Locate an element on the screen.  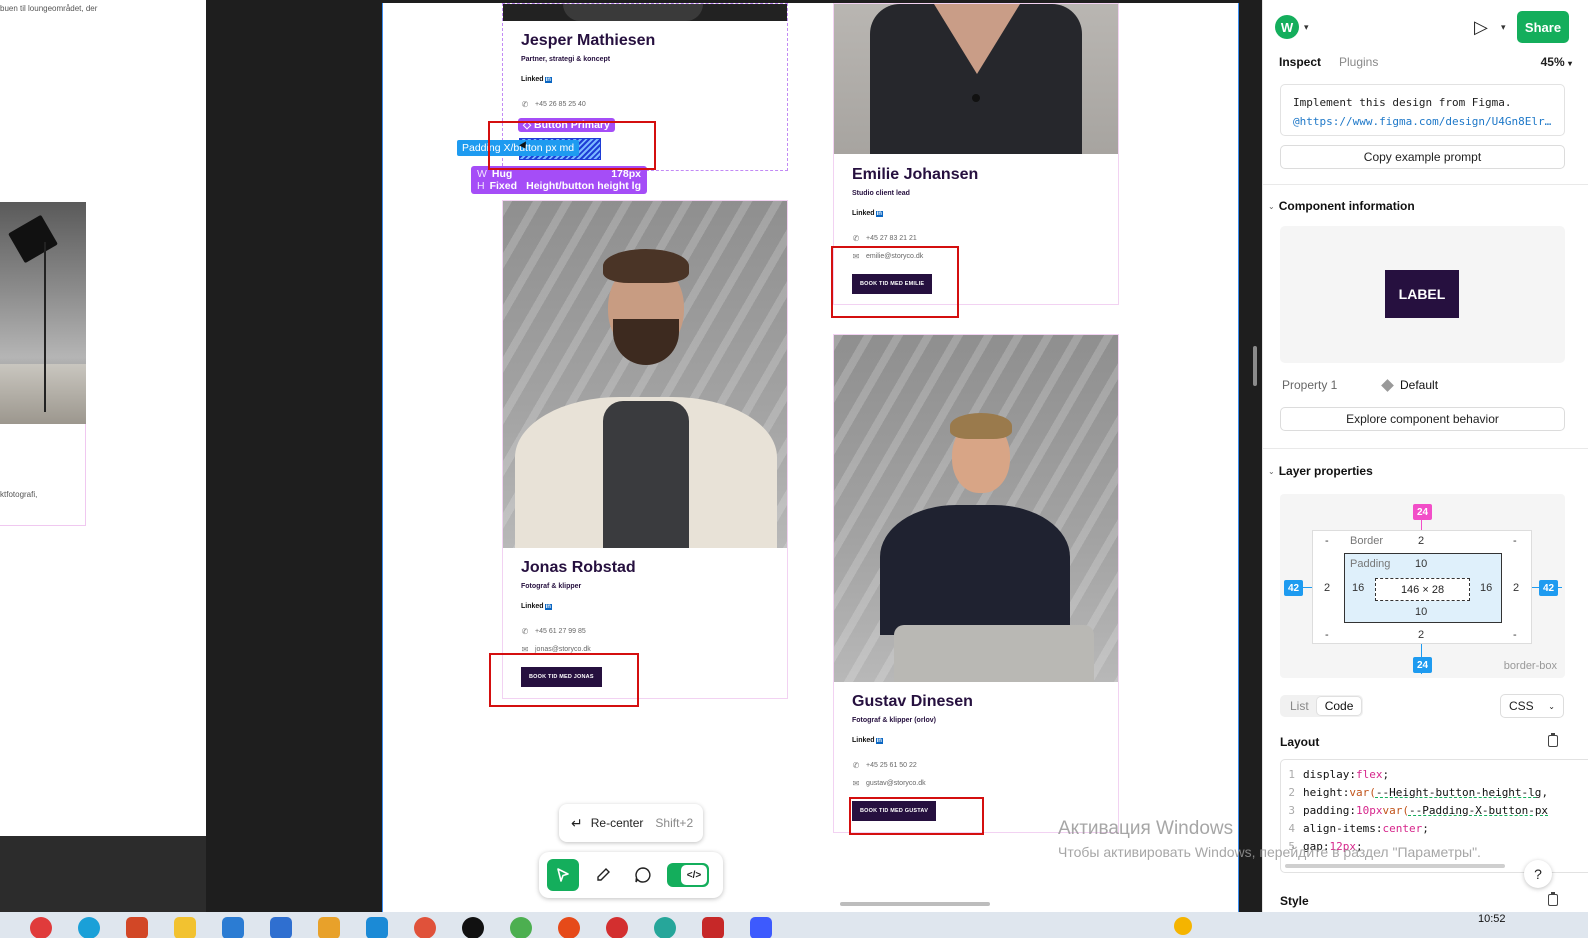
component-info-header: ⌄ Component information is located at coordinates (1341, 206).